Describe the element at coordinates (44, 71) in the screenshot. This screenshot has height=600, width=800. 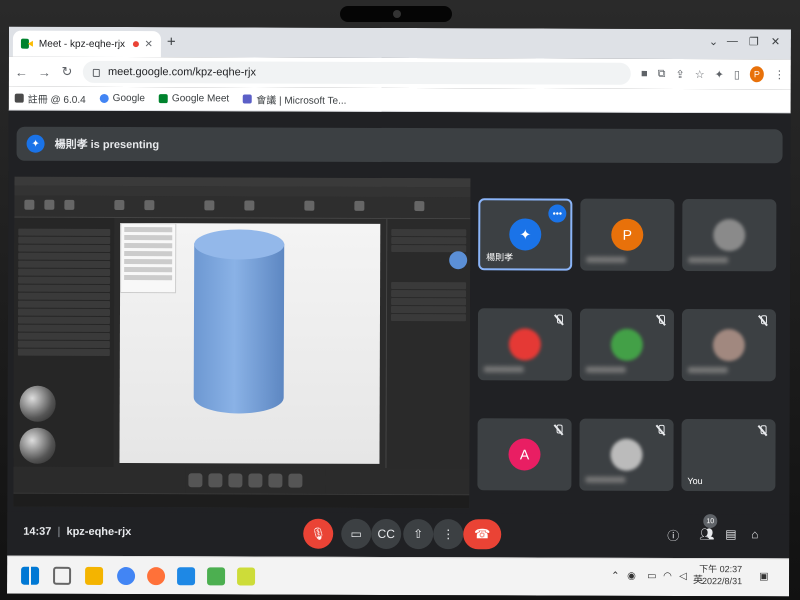
I see `forward-button: →` at that location.